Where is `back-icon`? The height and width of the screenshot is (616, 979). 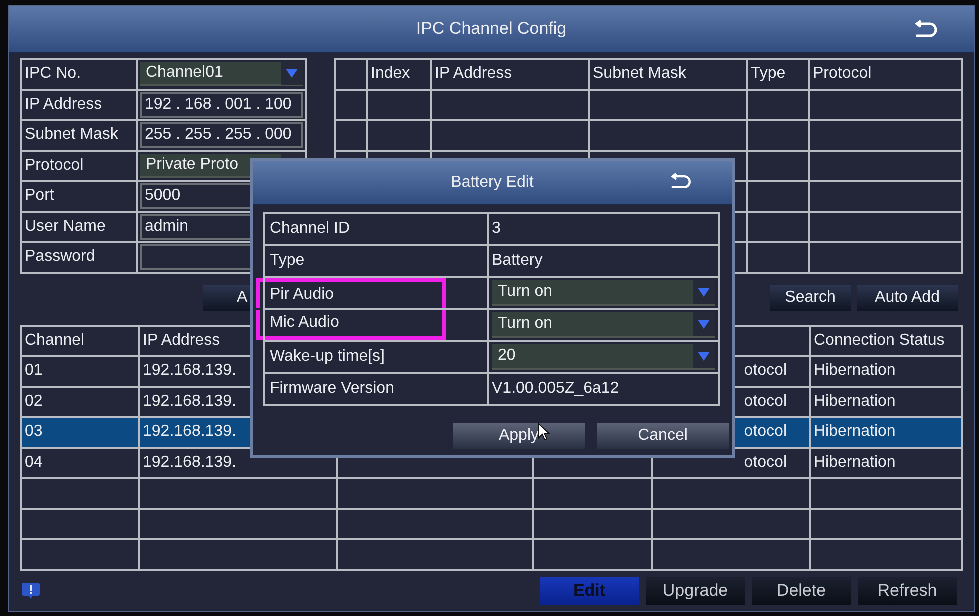 back-icon is located at coordinates (680, 182).